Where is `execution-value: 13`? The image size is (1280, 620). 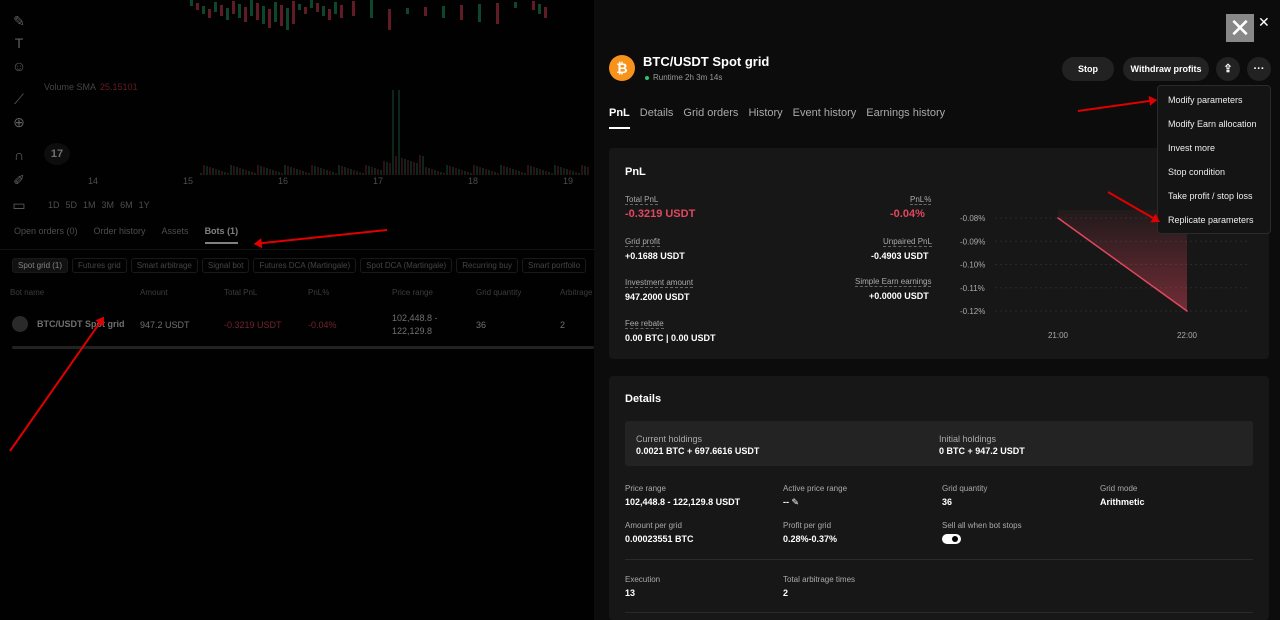
execution-value: 13 is located at coordinates (630, 593).